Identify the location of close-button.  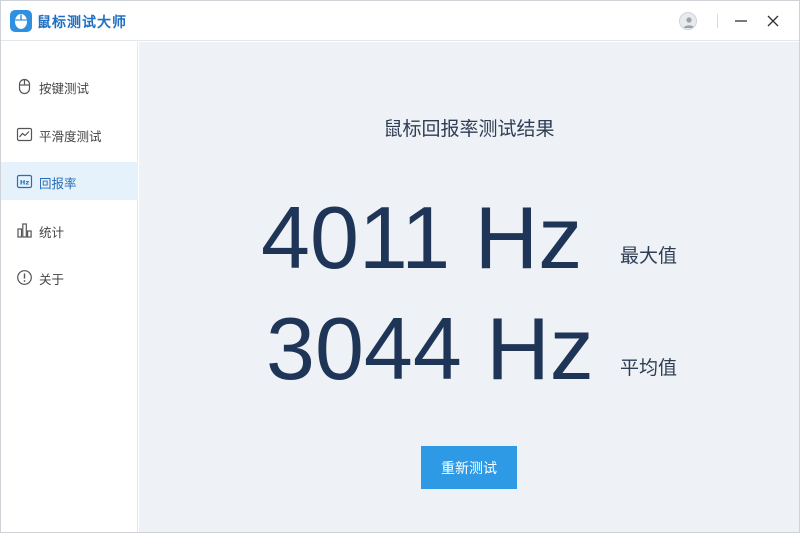
(773, 21).